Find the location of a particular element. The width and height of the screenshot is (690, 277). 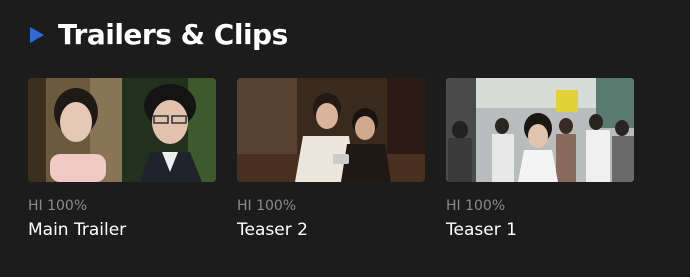

section-header: Trailers & Clips is located at coordinates (159, 34).